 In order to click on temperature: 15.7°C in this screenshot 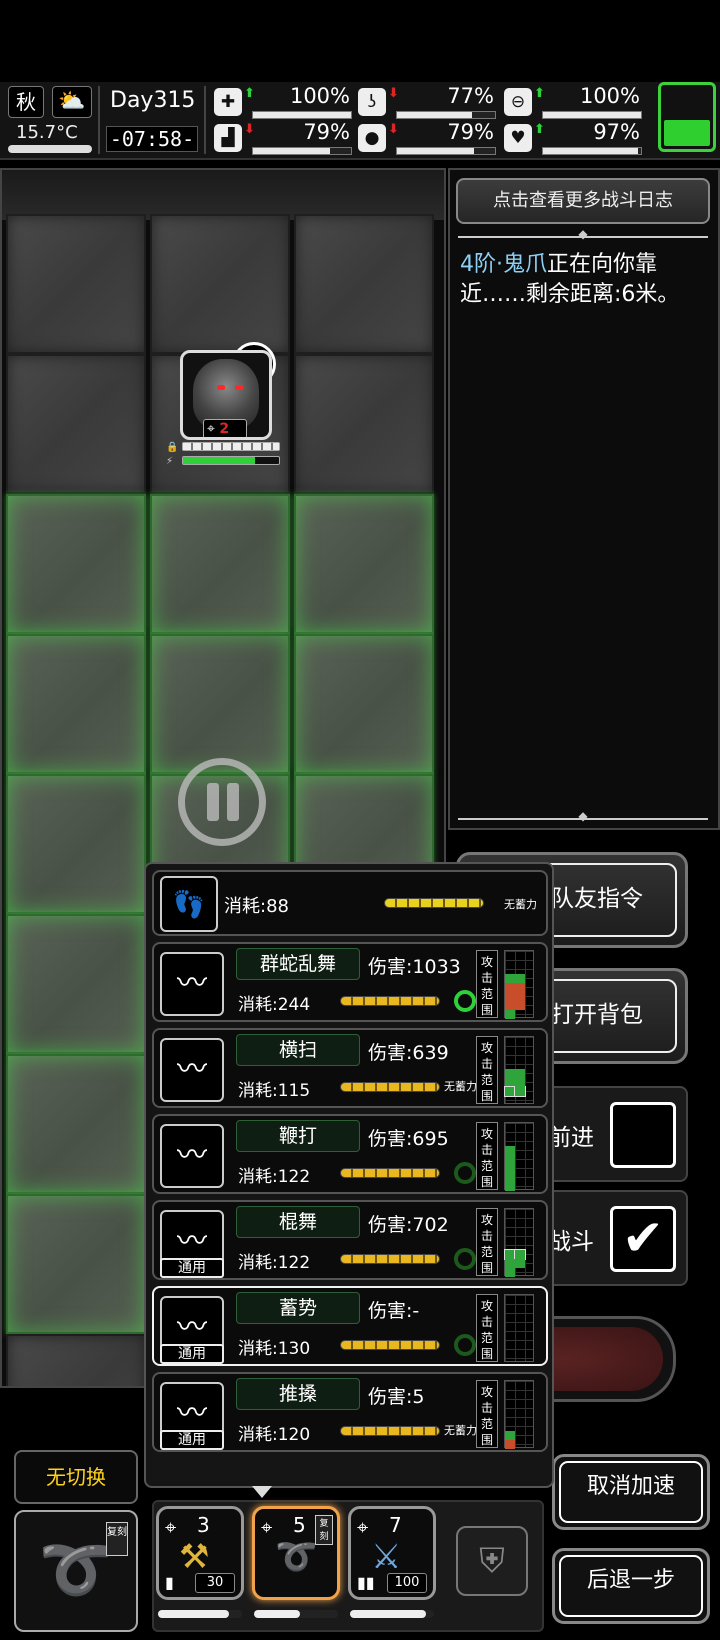, I will do `click(47, 132)`.